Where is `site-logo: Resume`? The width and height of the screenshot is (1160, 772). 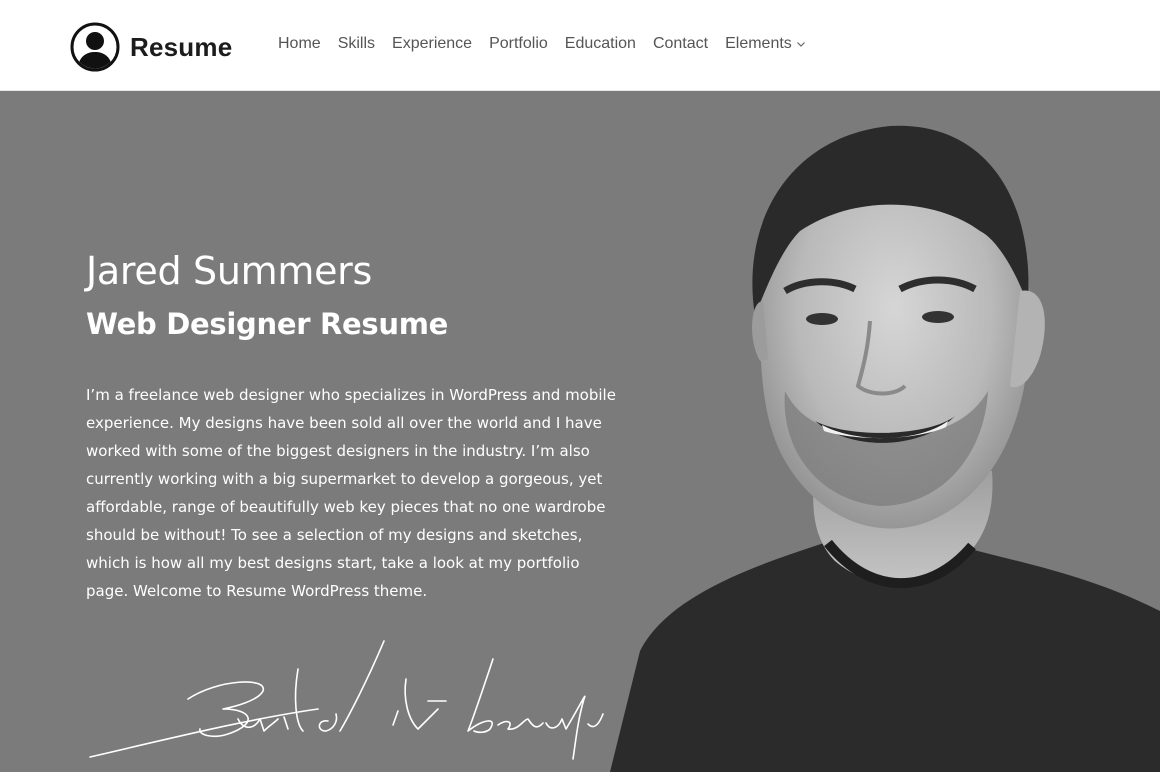
site-logo: Resume is located at coordinates (151, 47).